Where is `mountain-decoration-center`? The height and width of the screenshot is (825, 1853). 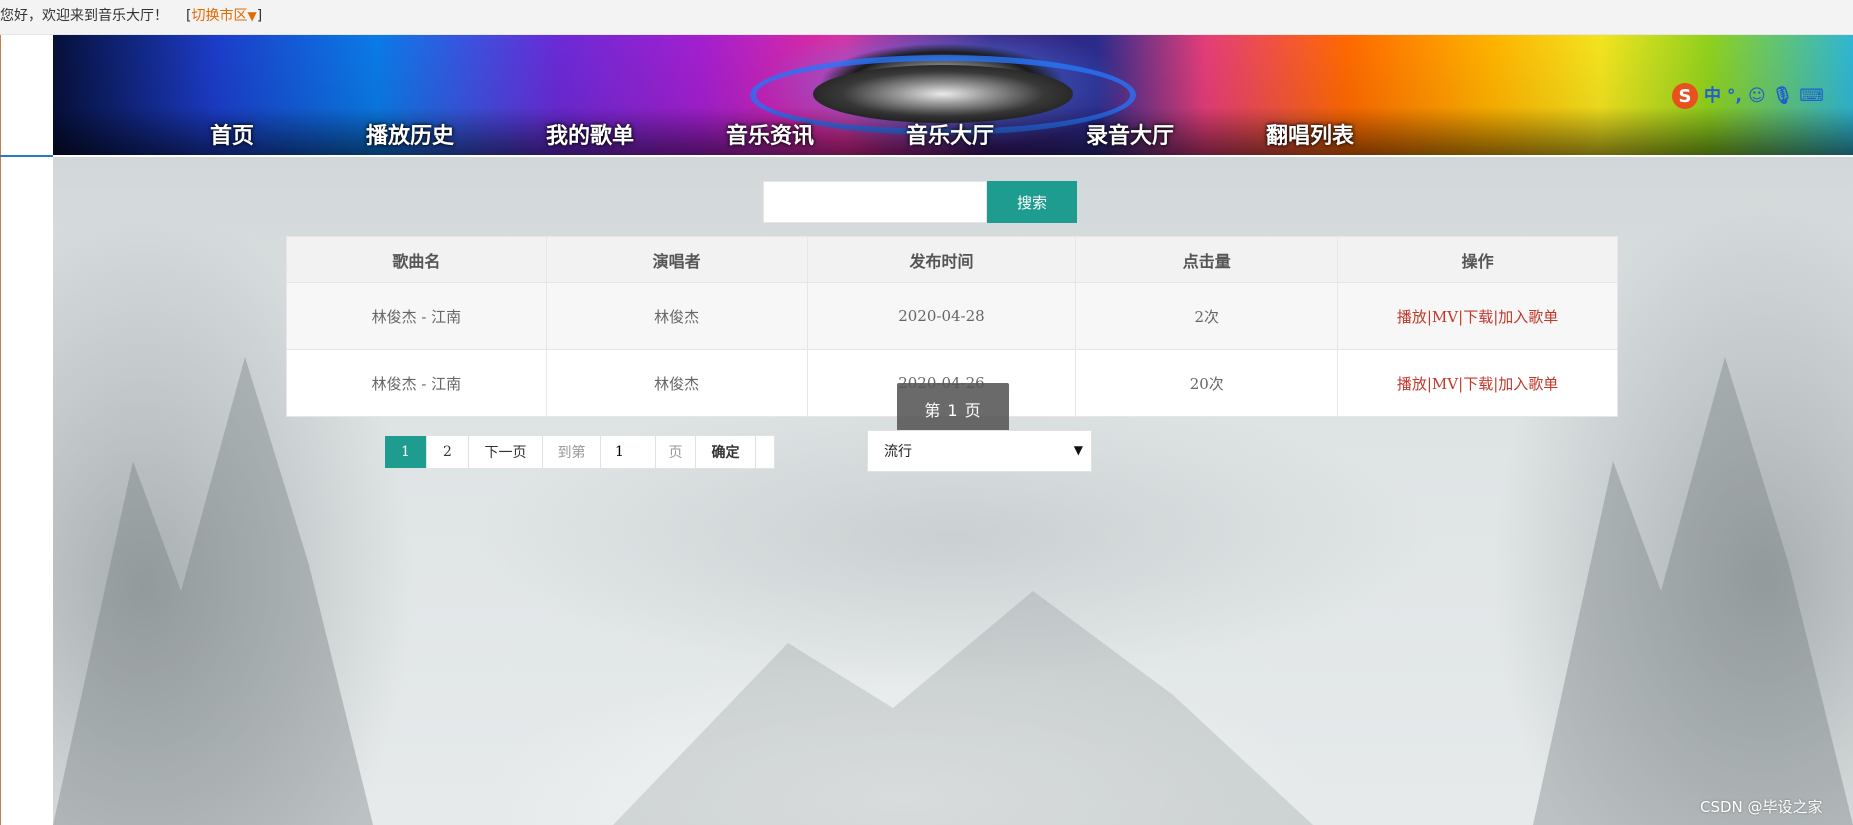
mountain-decoration-center is located at coordinates (963, 708).